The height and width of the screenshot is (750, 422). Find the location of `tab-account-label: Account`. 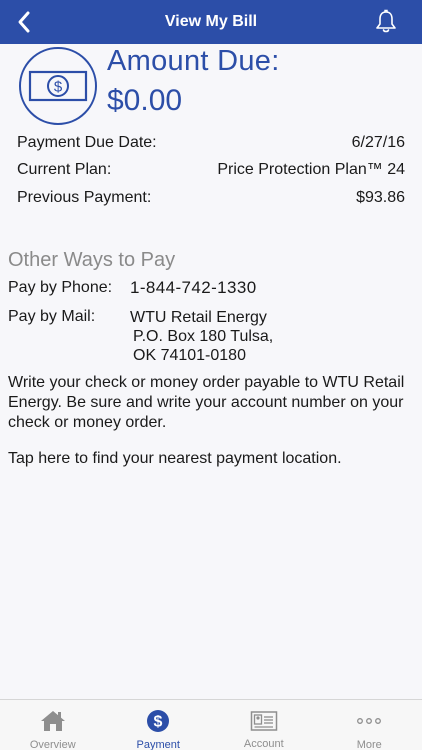

tab-account-label: Account is located at coordinates (263, 744).